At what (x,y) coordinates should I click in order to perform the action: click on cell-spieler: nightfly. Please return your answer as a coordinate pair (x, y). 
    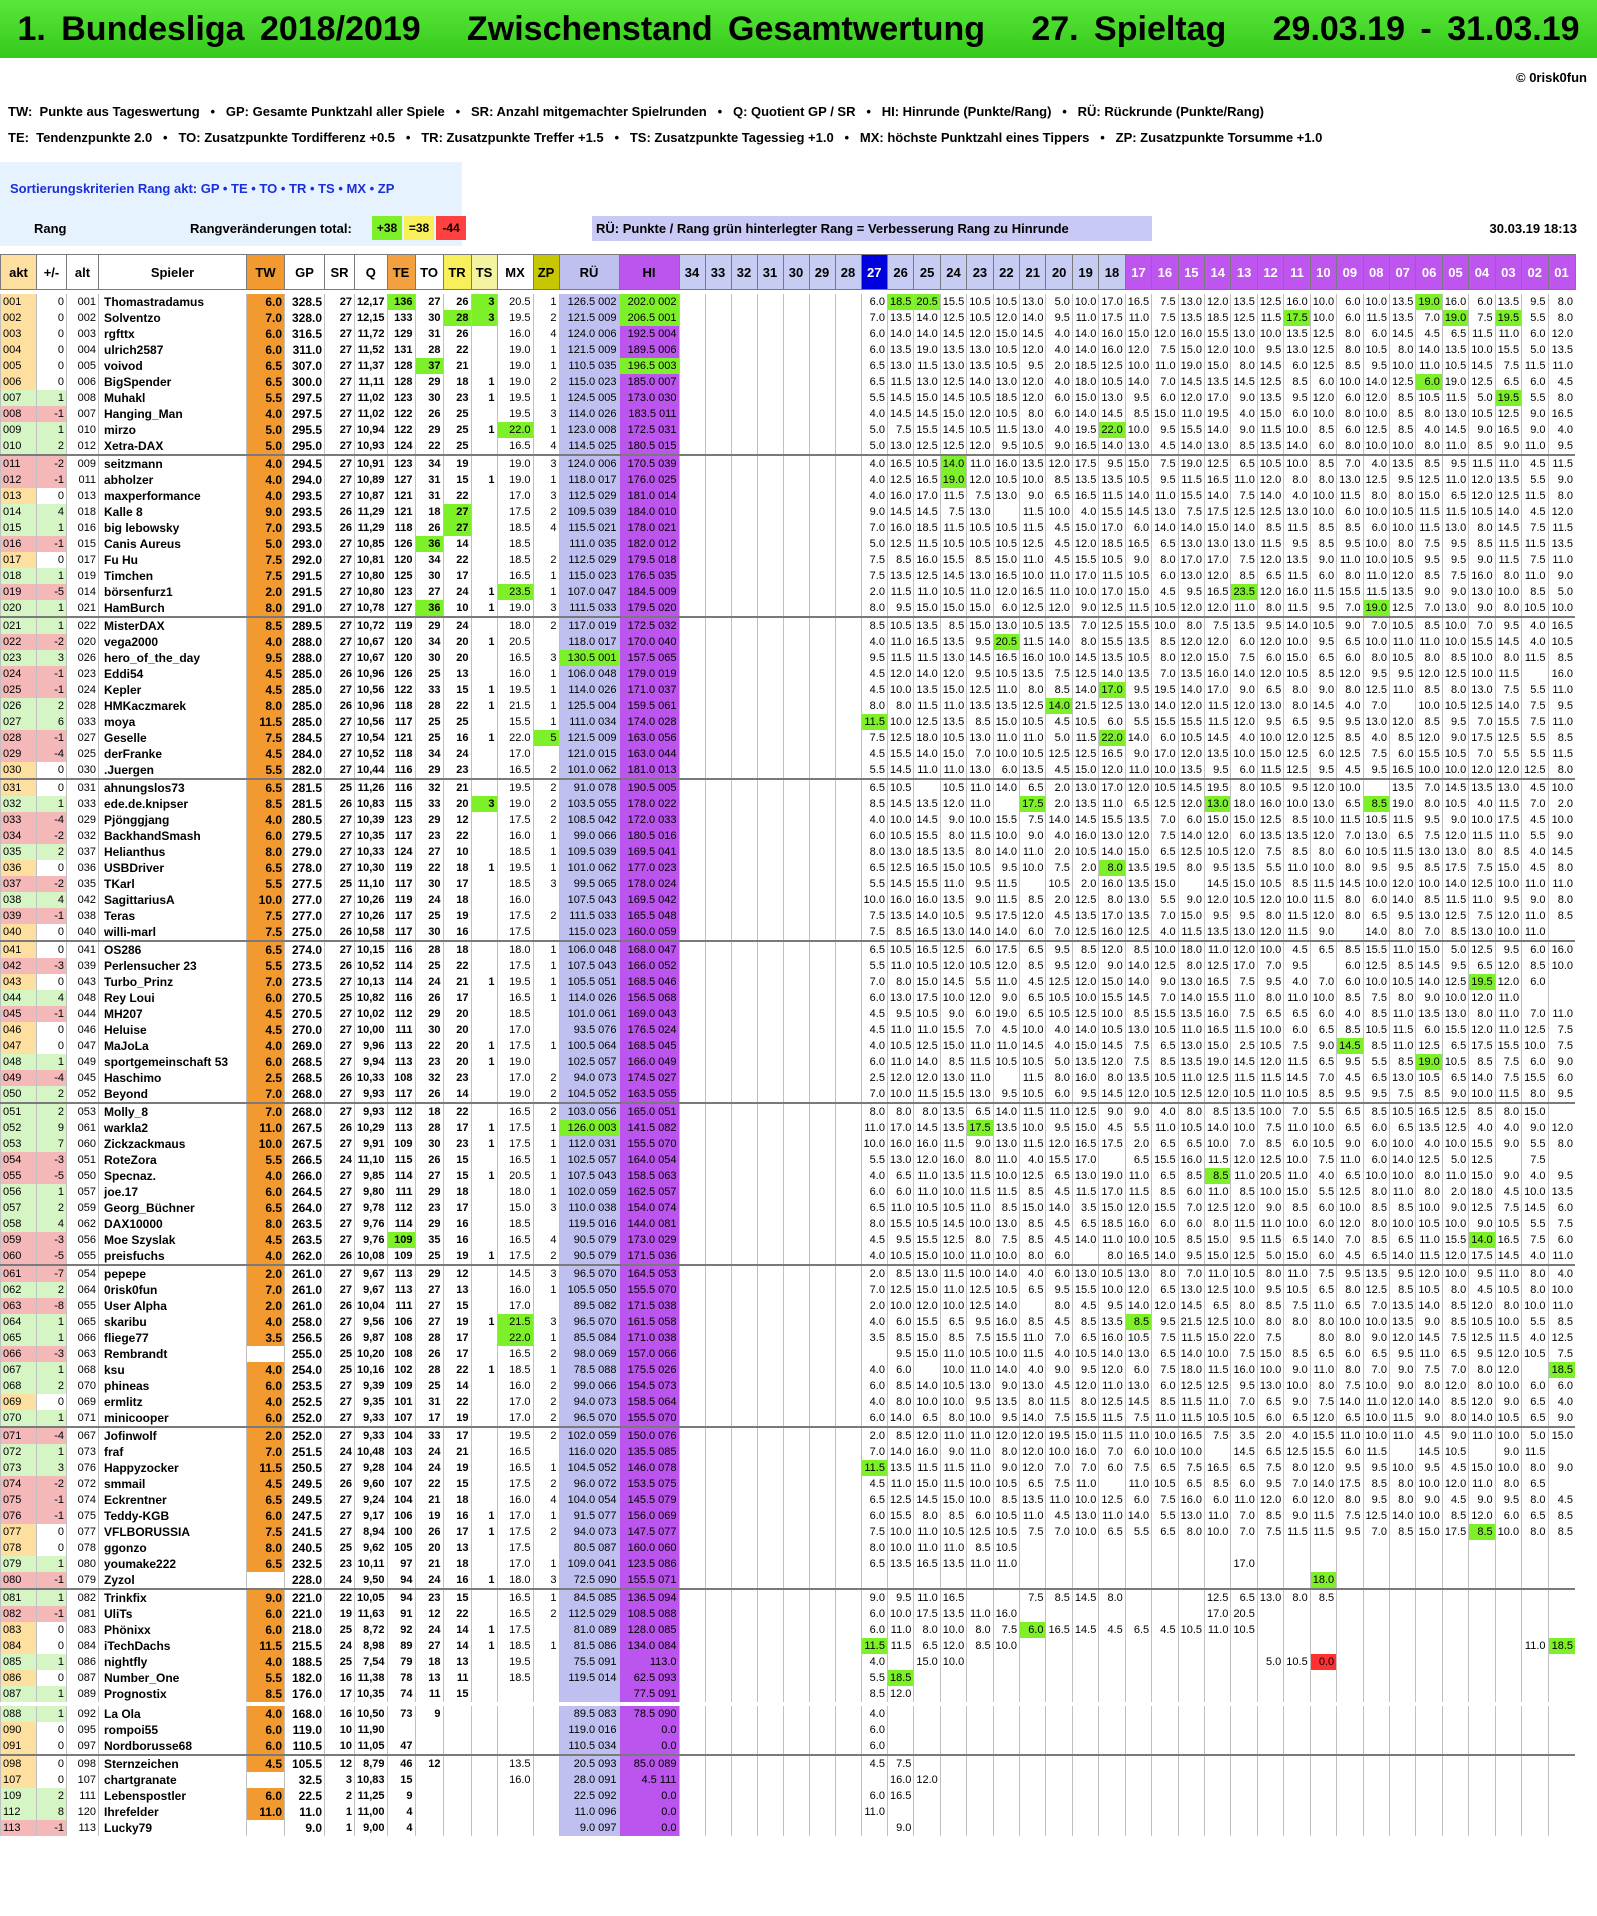
    Looking at the image, I should click on (172, 1662).